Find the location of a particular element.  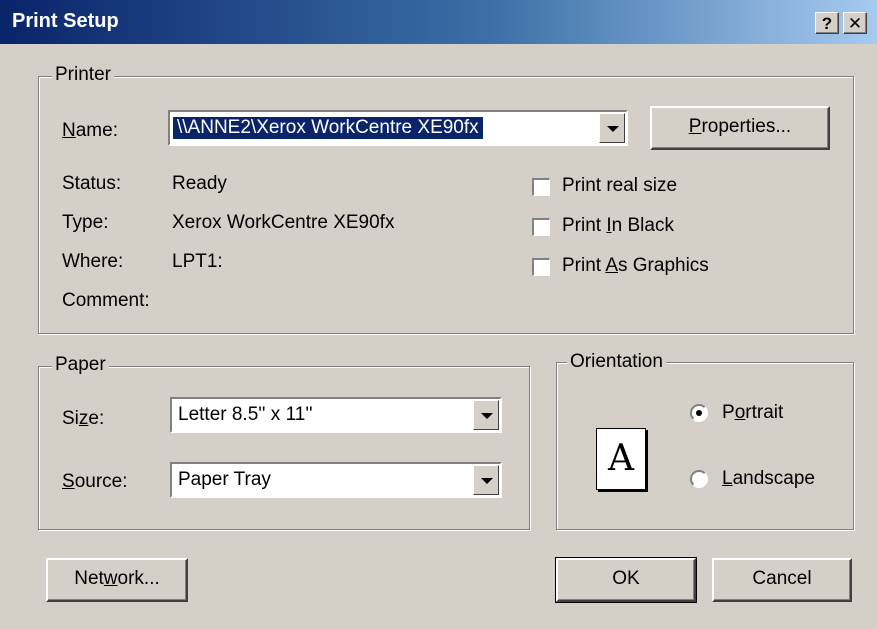

title-bar: Print Setup ? ✕ is located at coordinates (438, 22).